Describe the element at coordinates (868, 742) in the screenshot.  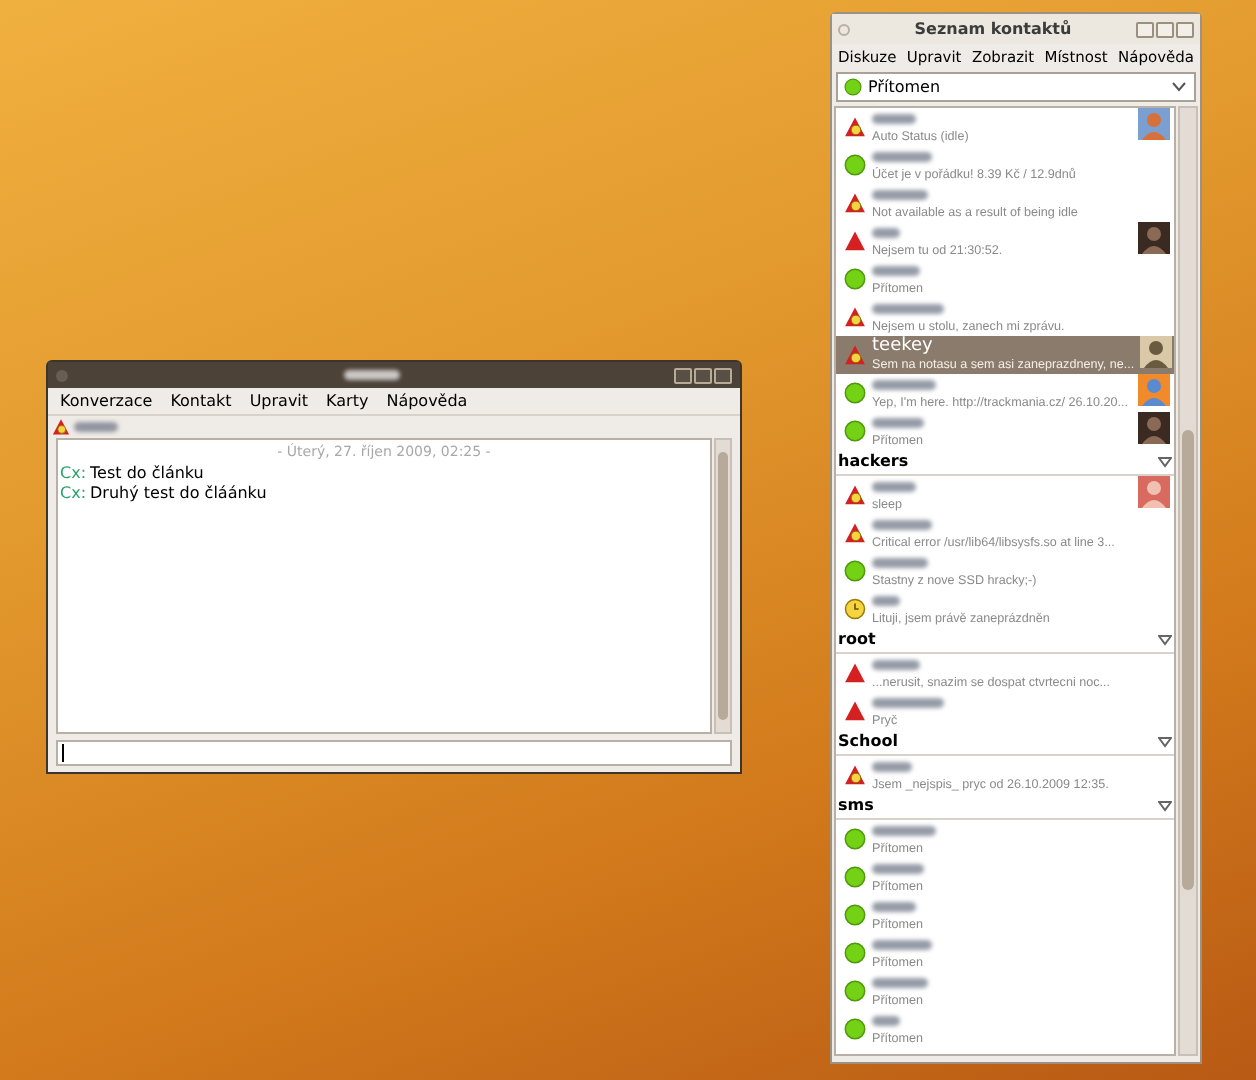
I see `group-name: School` at that location.